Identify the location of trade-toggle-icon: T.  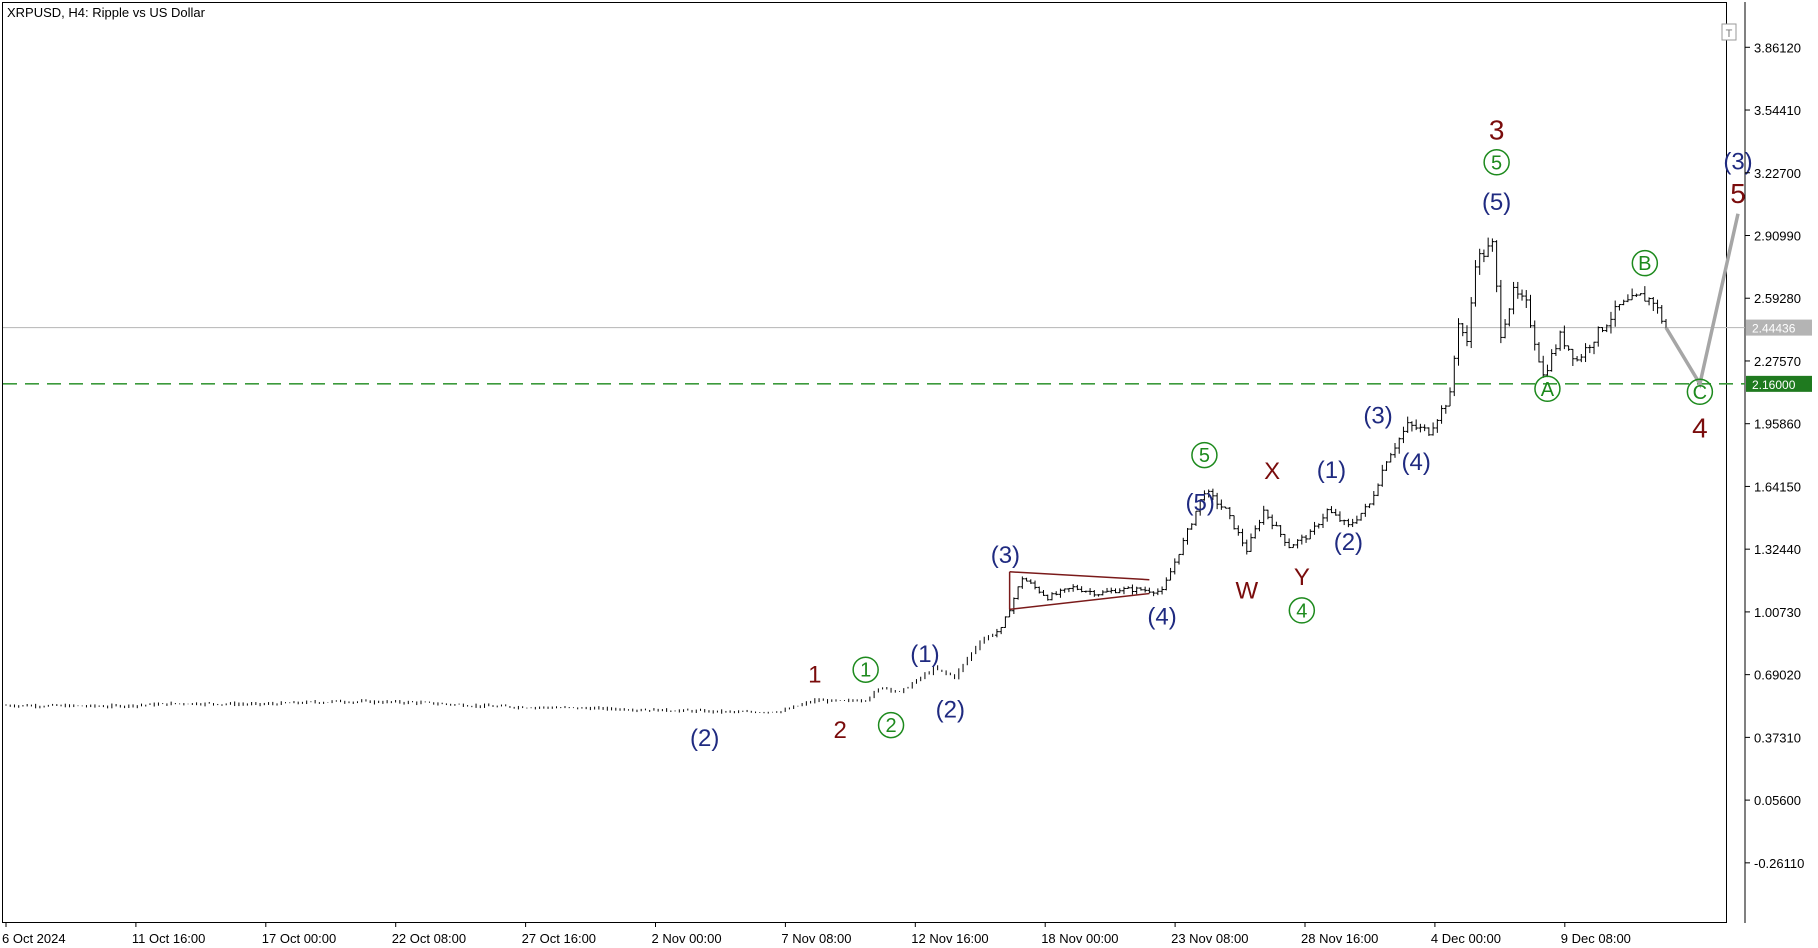
(1729, 34).